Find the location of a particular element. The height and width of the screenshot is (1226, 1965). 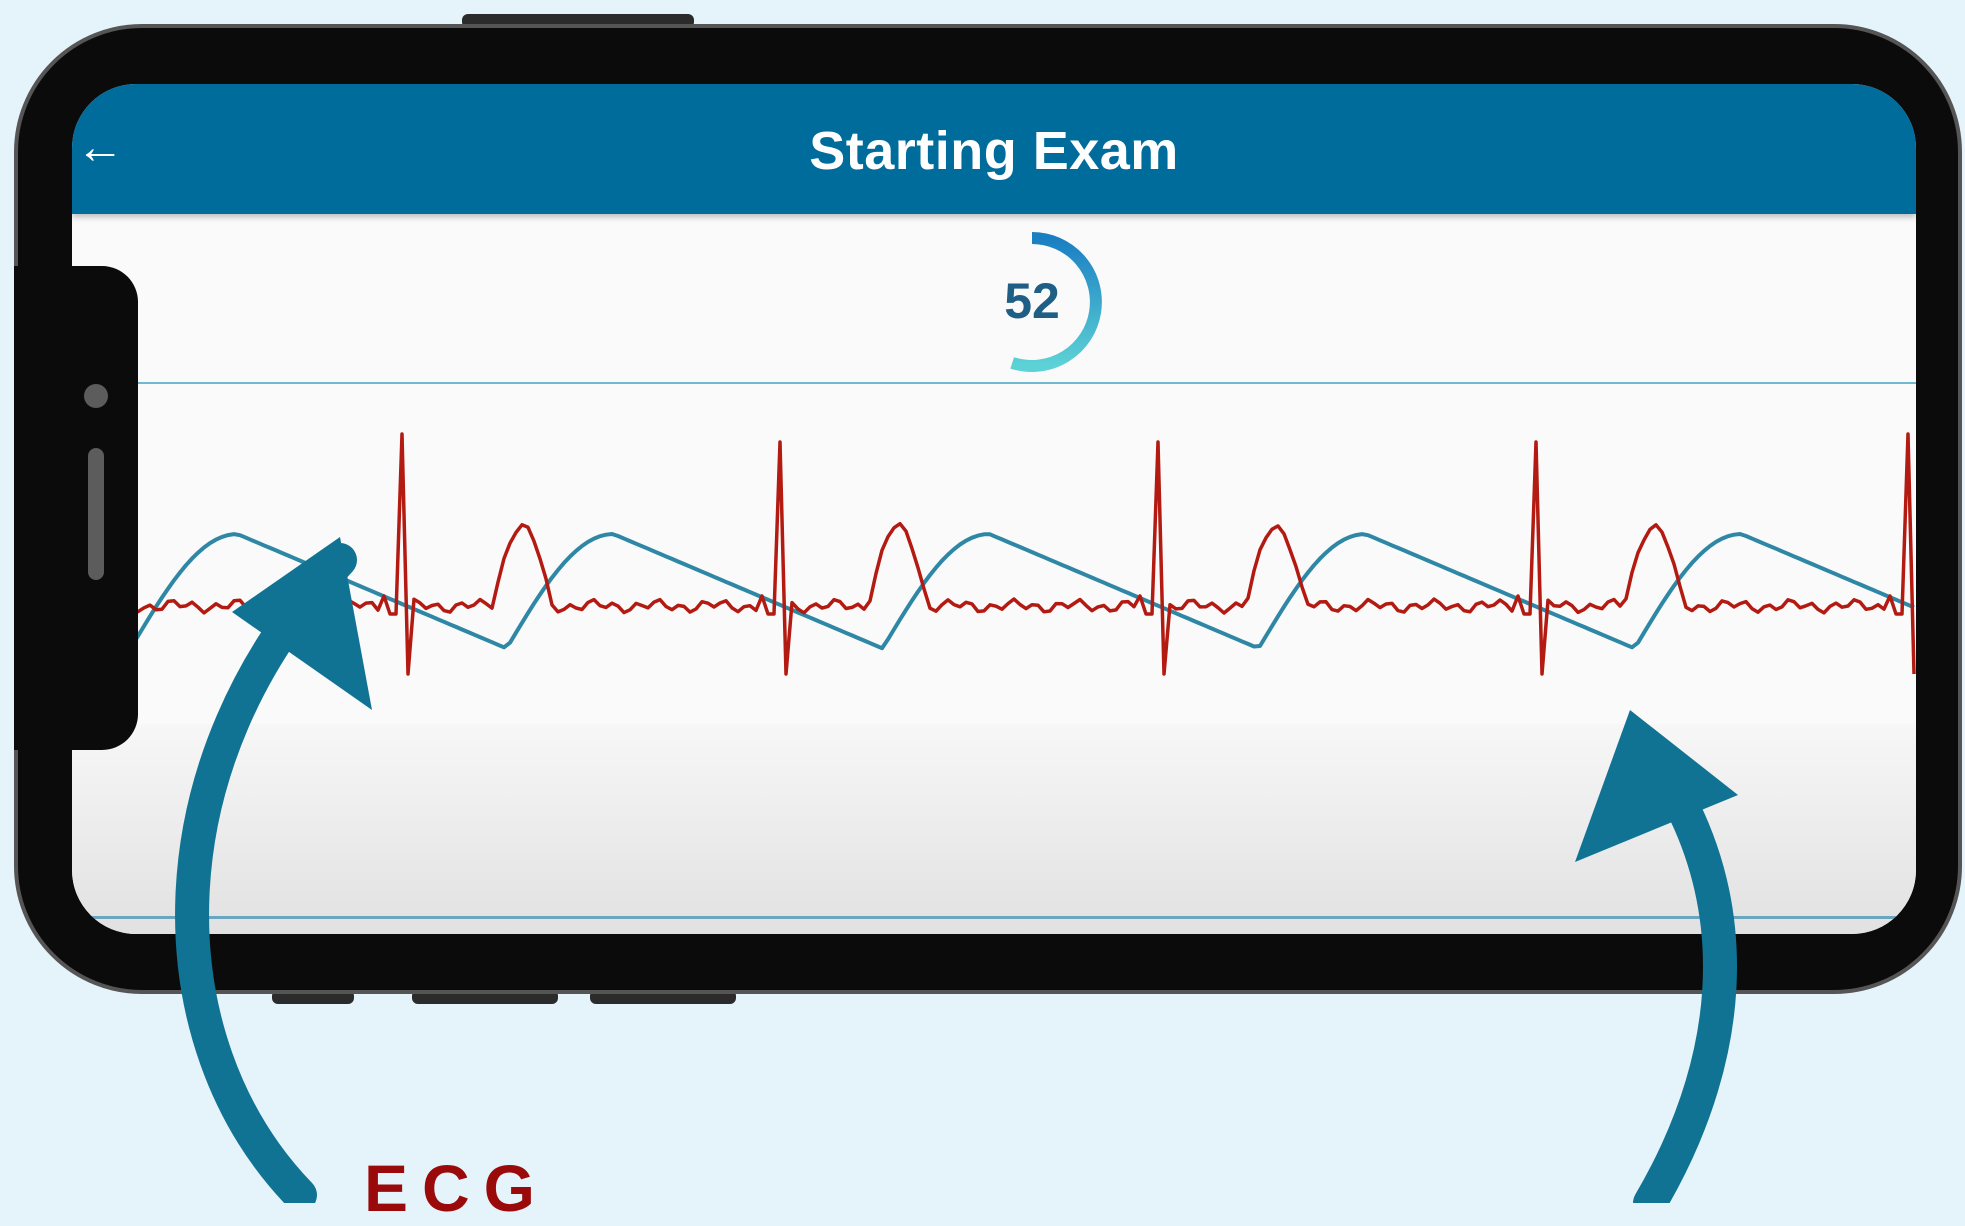

page-title: Starting Exam is located at coordinates (994, 151).